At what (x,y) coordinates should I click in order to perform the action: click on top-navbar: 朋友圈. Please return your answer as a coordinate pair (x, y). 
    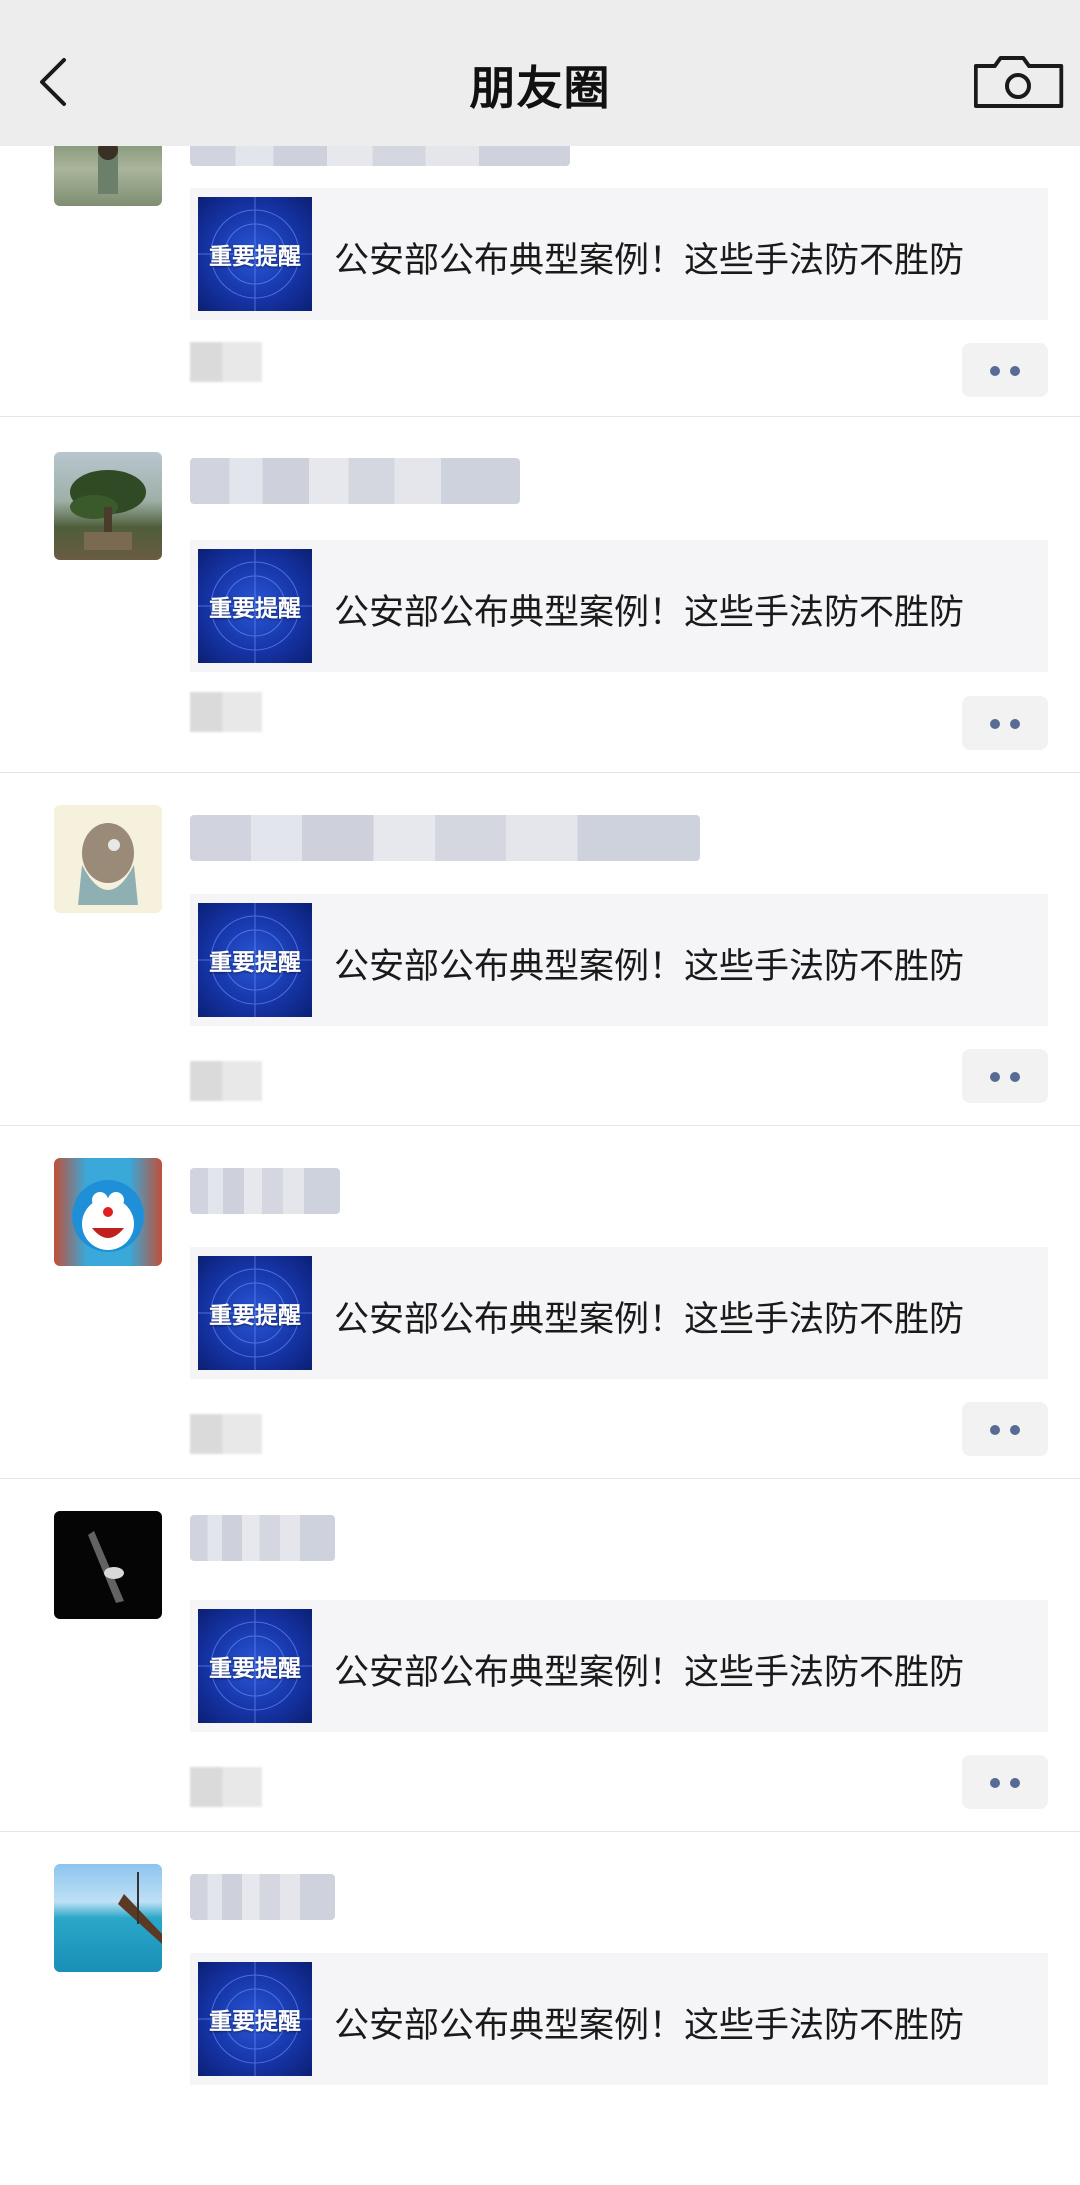
    Looking at the image, I should click on (540, 73).